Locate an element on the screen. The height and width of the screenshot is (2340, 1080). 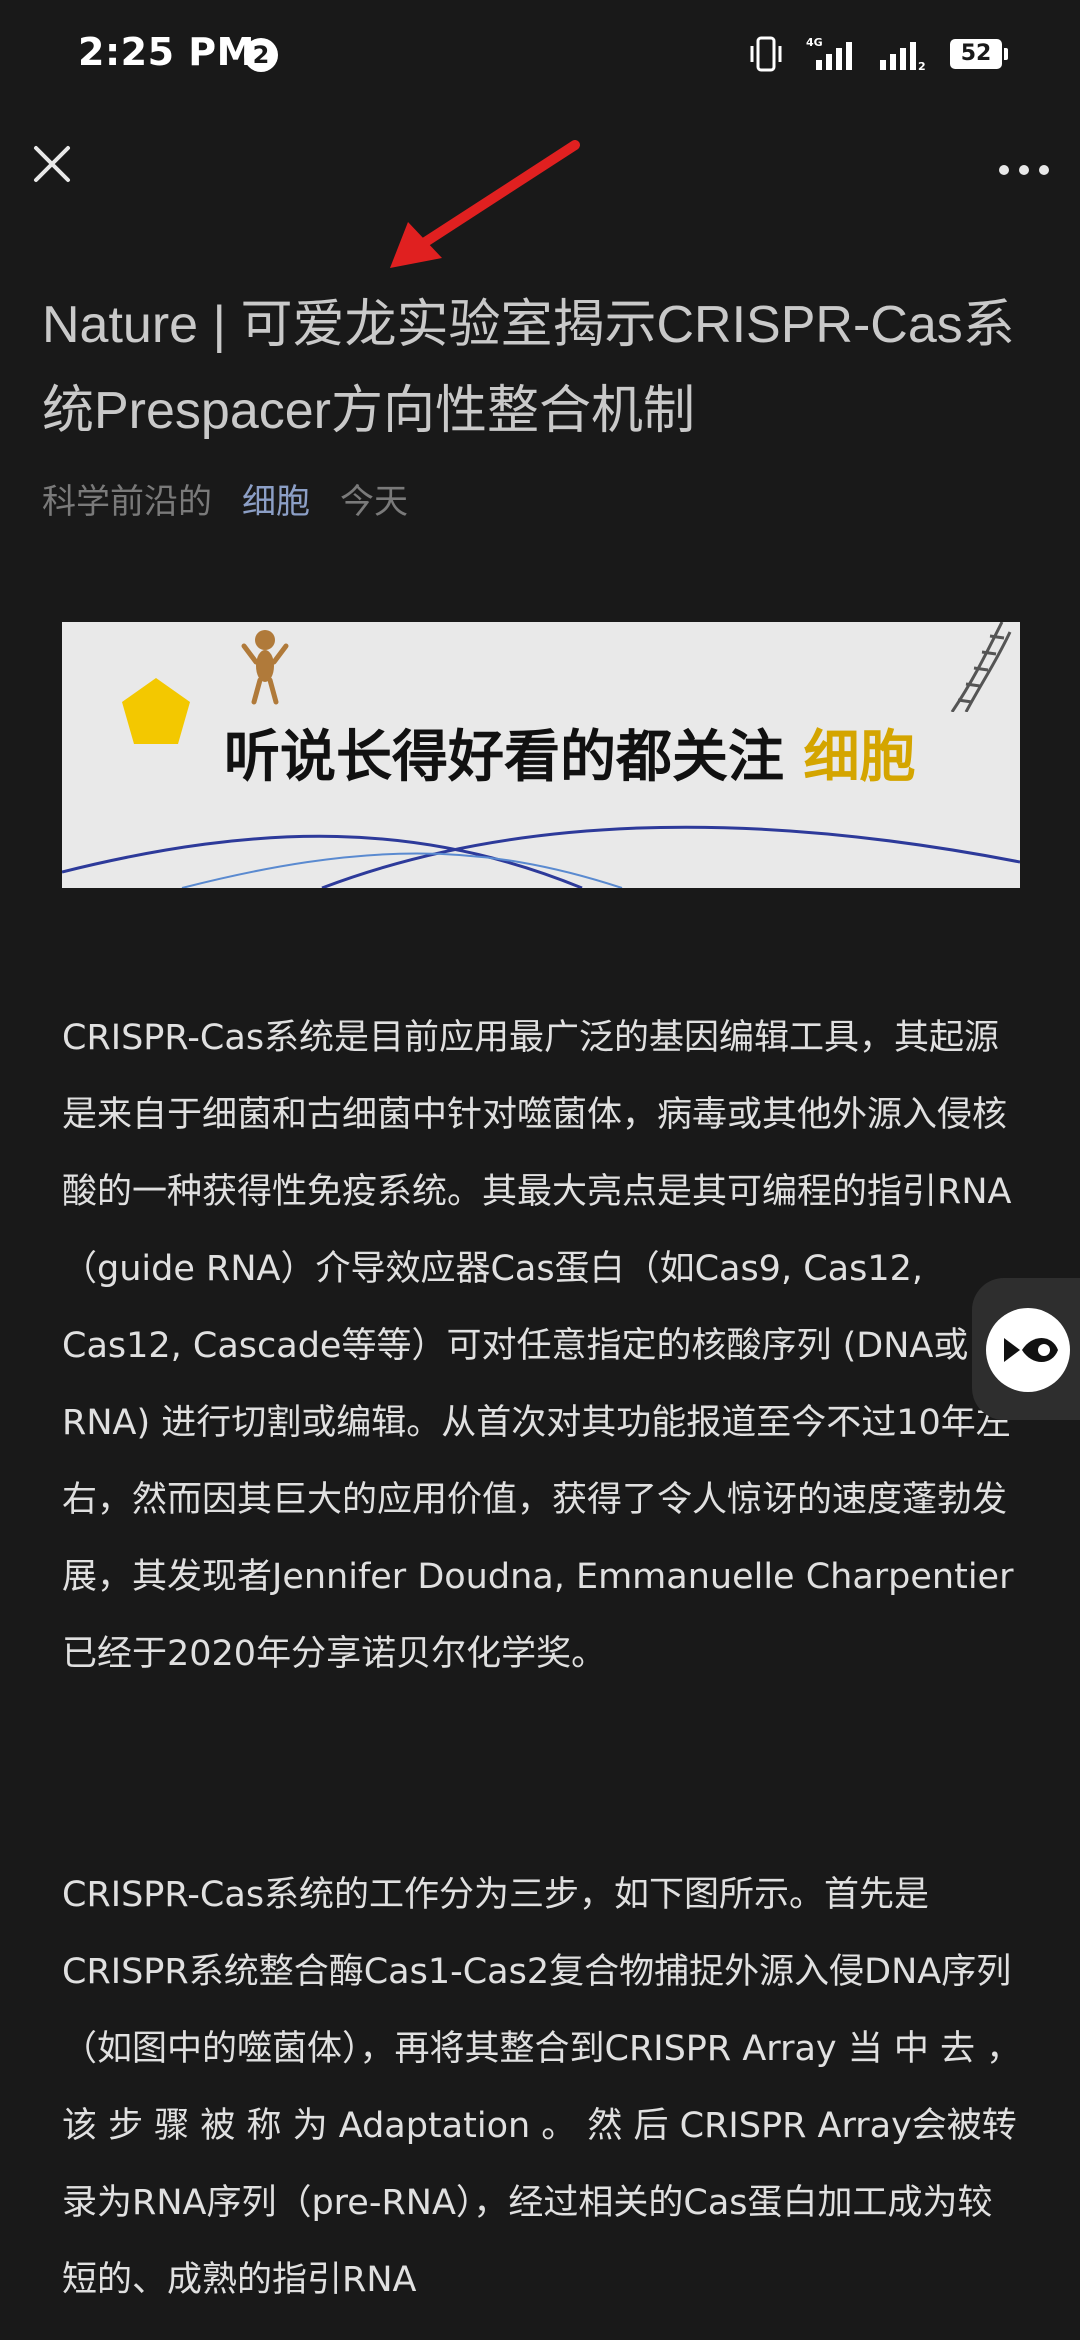
svg-text: 2 is located at coordinates (922, 66).